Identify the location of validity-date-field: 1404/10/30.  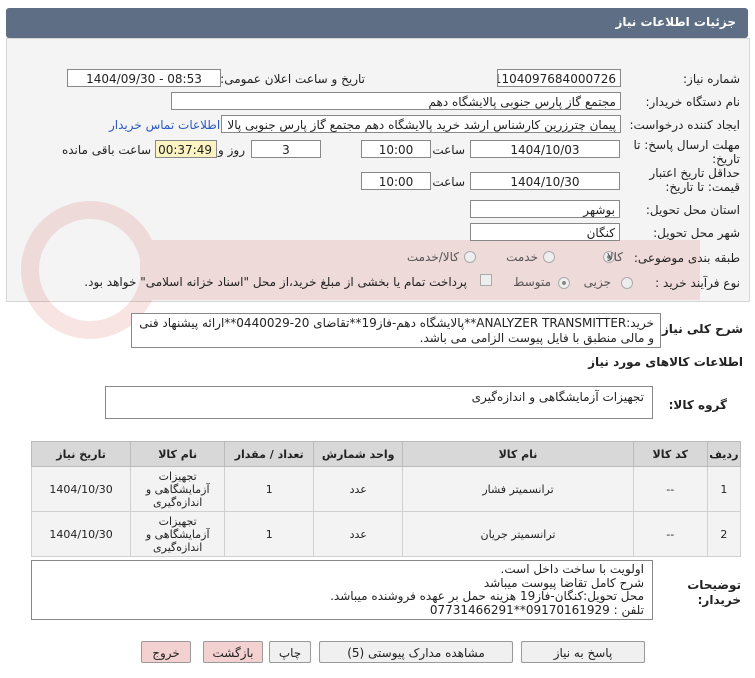
(545, 181).